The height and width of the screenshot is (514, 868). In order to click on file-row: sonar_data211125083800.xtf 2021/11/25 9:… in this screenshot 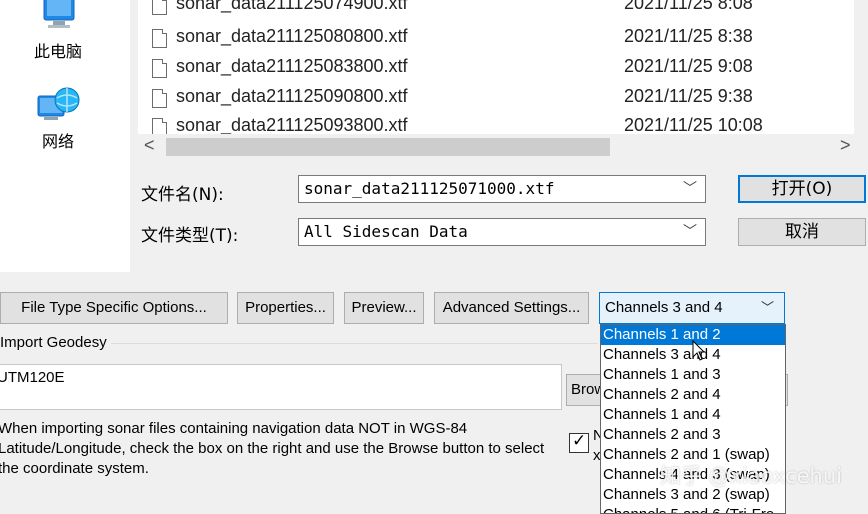, I will do `click(503, 70)`.